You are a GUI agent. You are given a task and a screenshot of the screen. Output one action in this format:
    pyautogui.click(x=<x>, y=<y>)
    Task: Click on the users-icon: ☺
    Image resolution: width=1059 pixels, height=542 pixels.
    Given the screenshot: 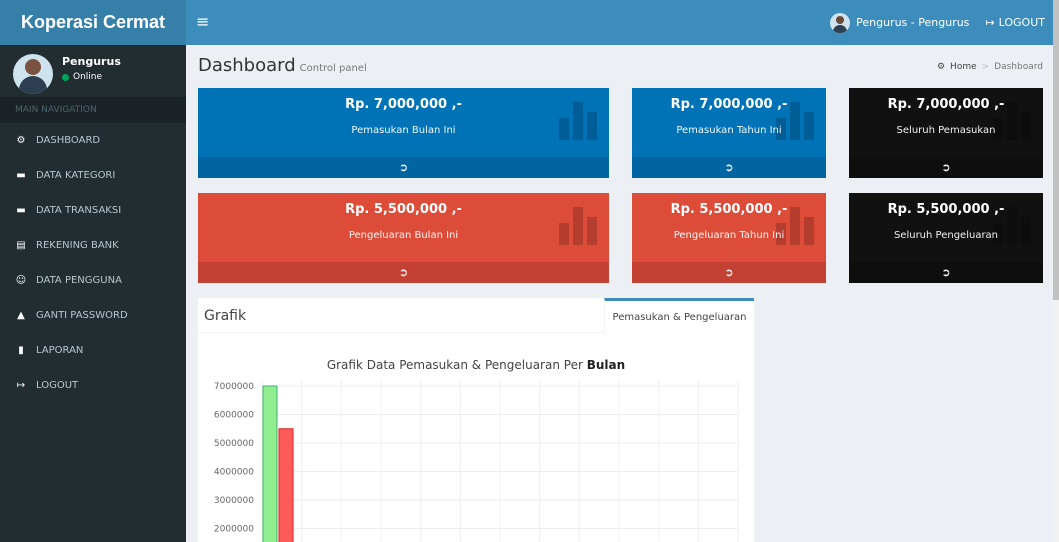 What is the action you would take?
    pyautogui.click(x=21, y=280)
    